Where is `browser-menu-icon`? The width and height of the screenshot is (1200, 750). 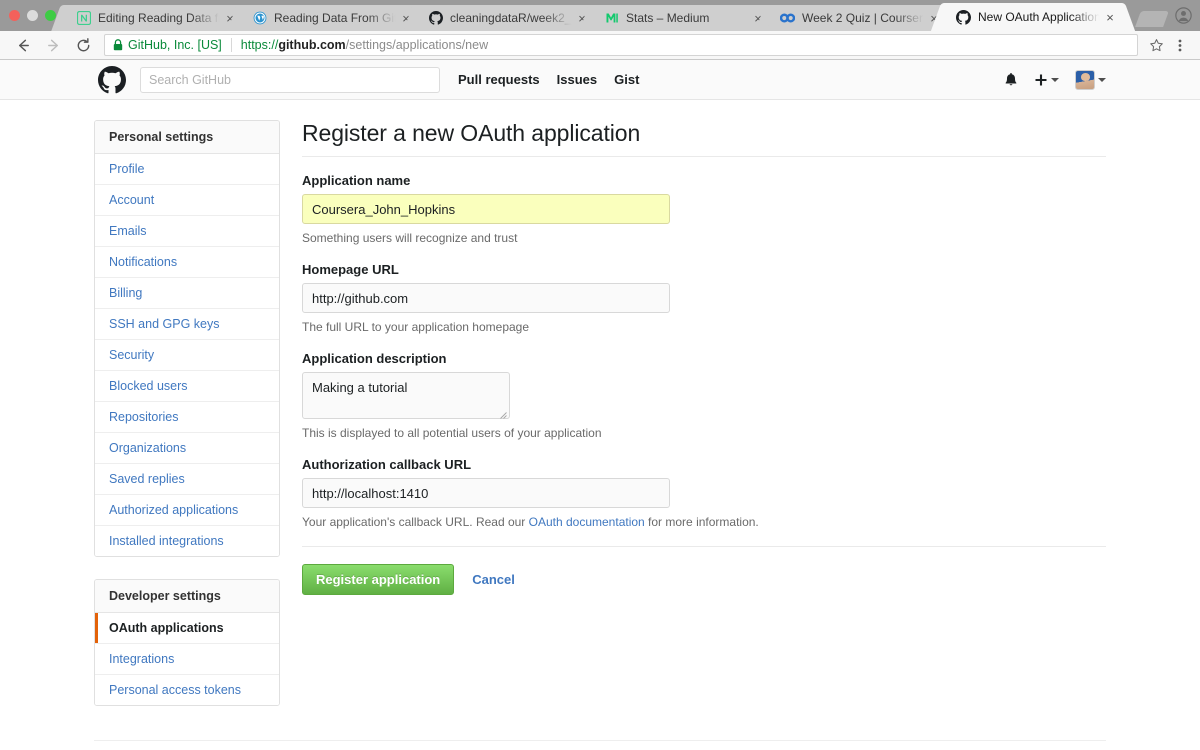 browser-menu-icon is located at coordinates (1180, 45).